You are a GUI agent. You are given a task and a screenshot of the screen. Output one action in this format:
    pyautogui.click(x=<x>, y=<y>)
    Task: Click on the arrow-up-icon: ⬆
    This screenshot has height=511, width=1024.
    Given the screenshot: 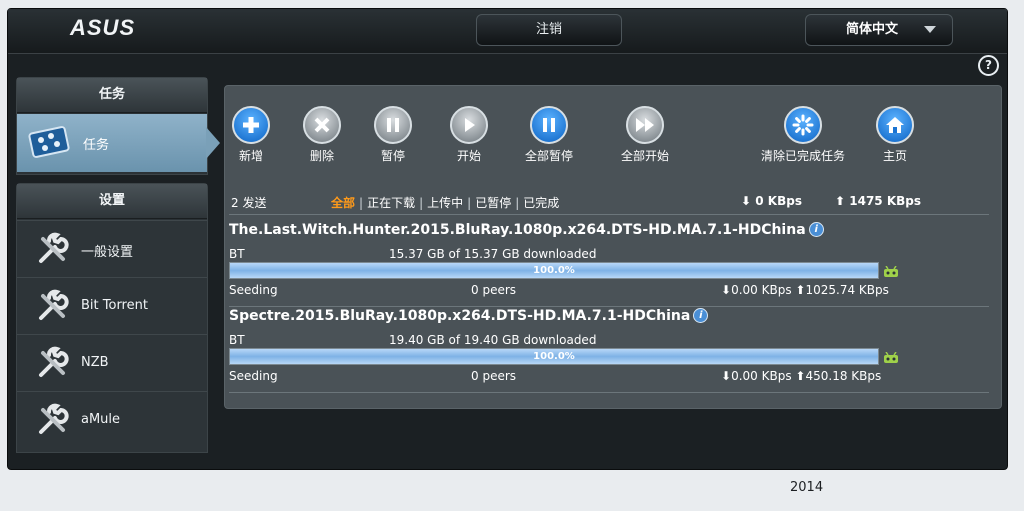 What is the action you would take?
    pyautogui.click(x=800, y=376)
    